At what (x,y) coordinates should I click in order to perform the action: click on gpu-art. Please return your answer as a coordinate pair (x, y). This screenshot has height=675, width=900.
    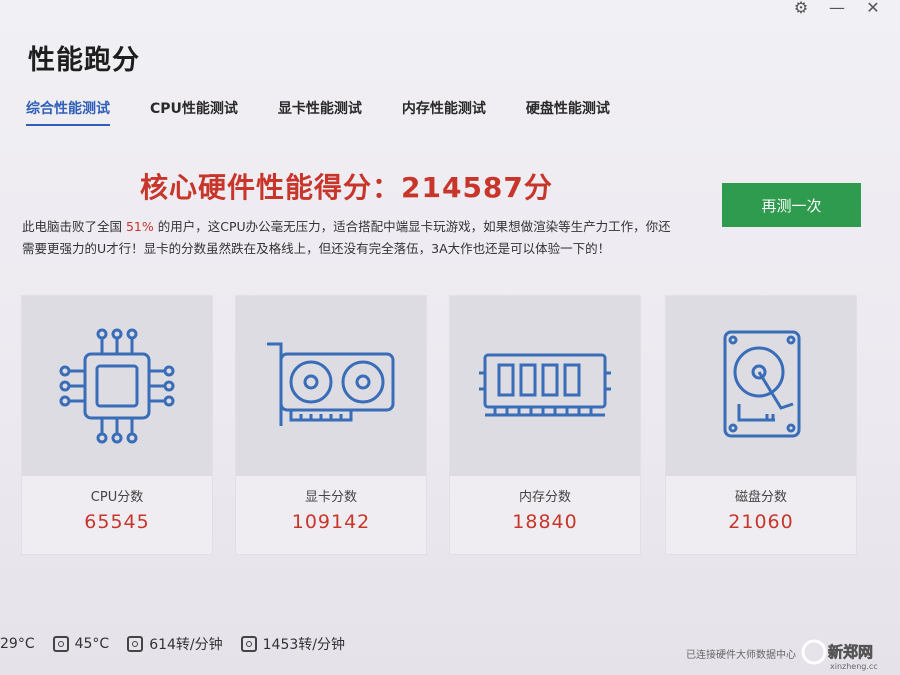
    Looking at the image, I should click on (331, 386).